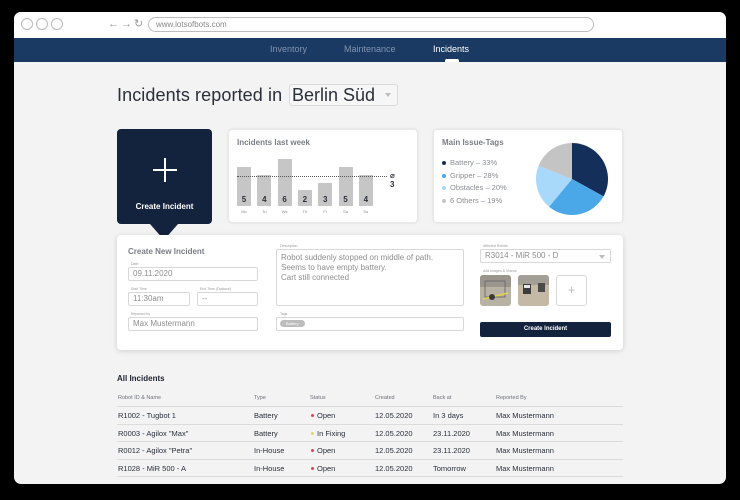 The image size is (740, 500). I want to click on cell-robot: R0012 - Agilox "Petra", so click(155, 450).